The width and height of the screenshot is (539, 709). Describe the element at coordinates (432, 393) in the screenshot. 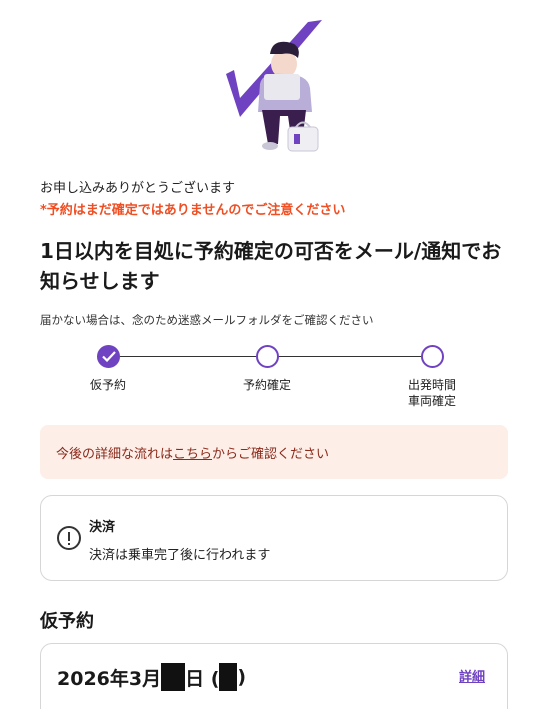

I see `step-3-label: 出発時間 車両確定` at that location.